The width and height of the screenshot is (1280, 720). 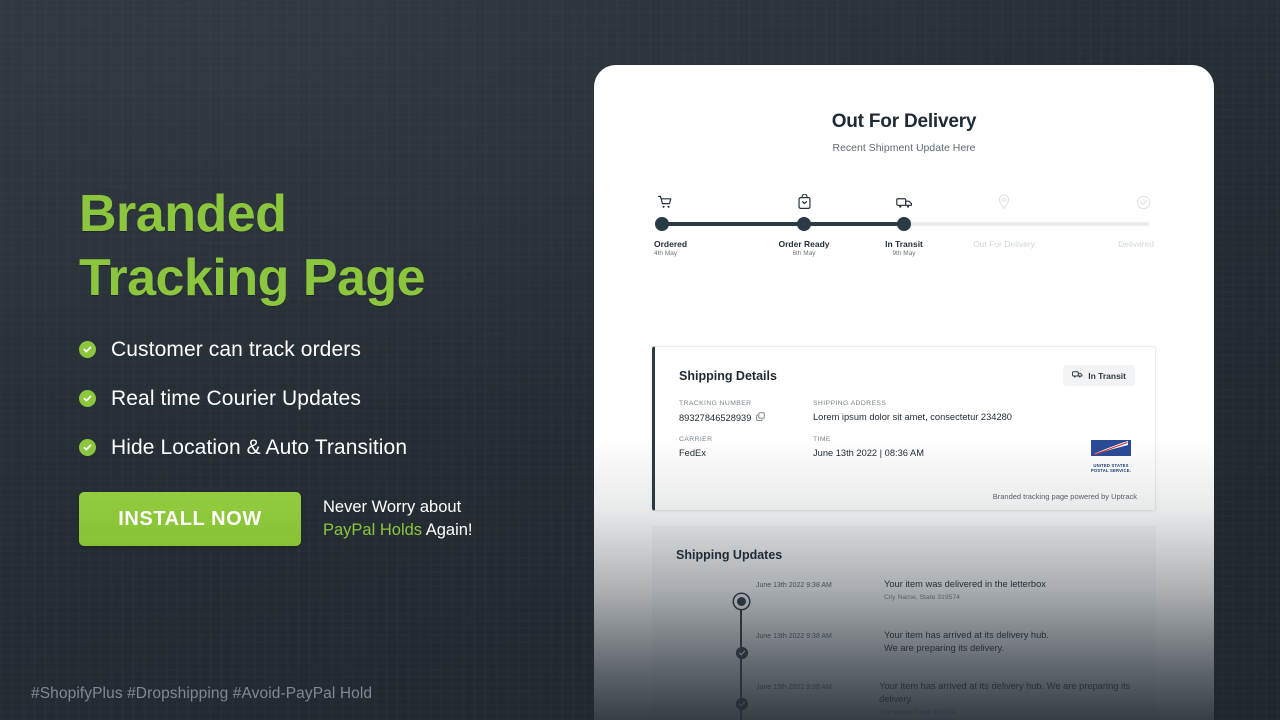 I want to click on feature-label: Hide Location & Auto Transition, so click(x=259, y=447).